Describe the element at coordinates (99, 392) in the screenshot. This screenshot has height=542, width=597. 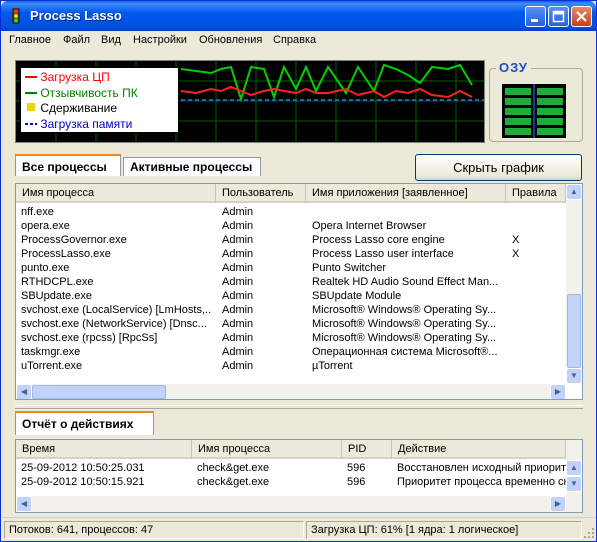
I see `hscroll-thumb` at that location.